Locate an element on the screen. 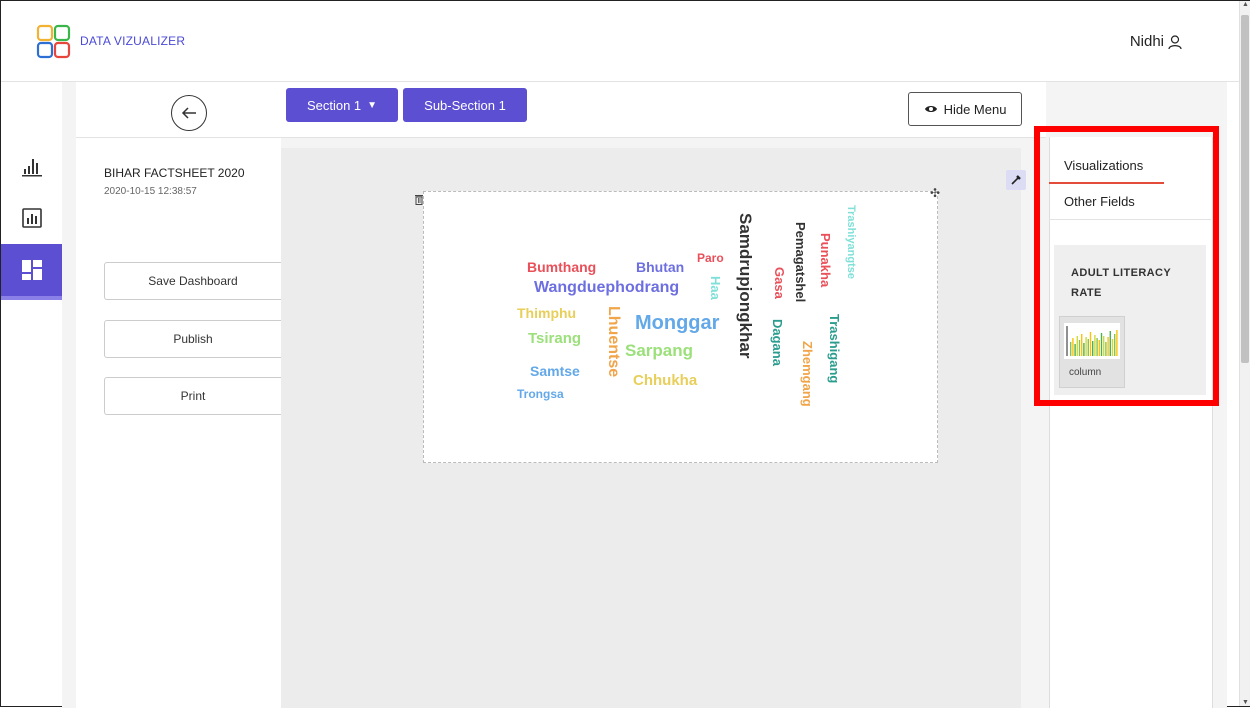 This screenshot has height=708, width=1251. caret-down-icon: ▼ is located at coordinates (372, 105).